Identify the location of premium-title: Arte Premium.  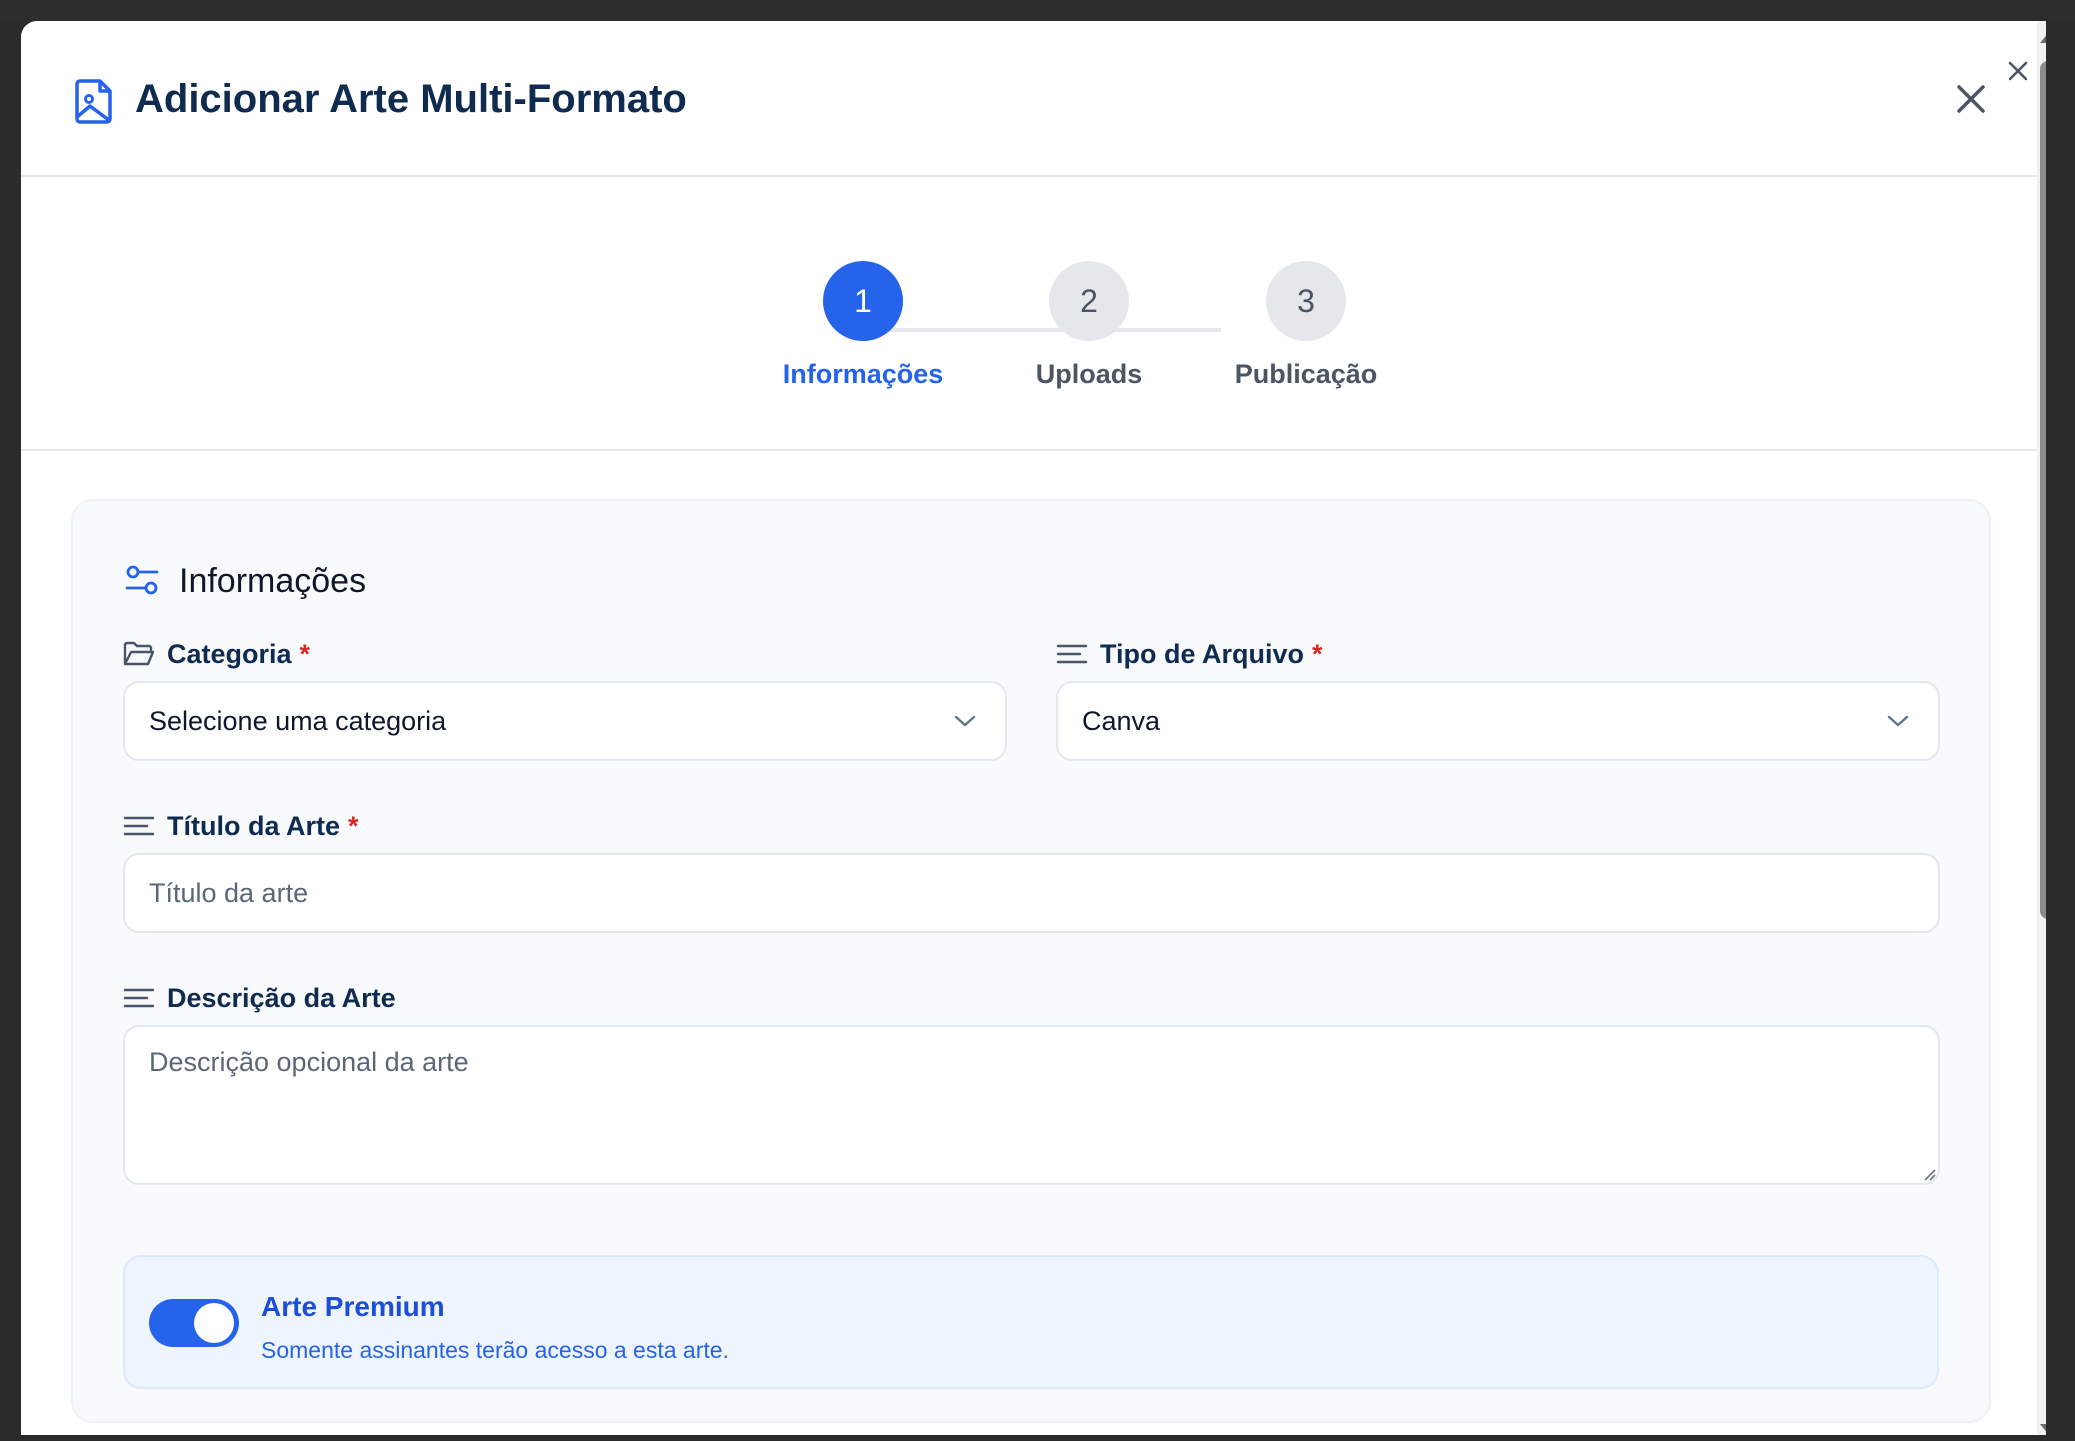
(353, 1306).